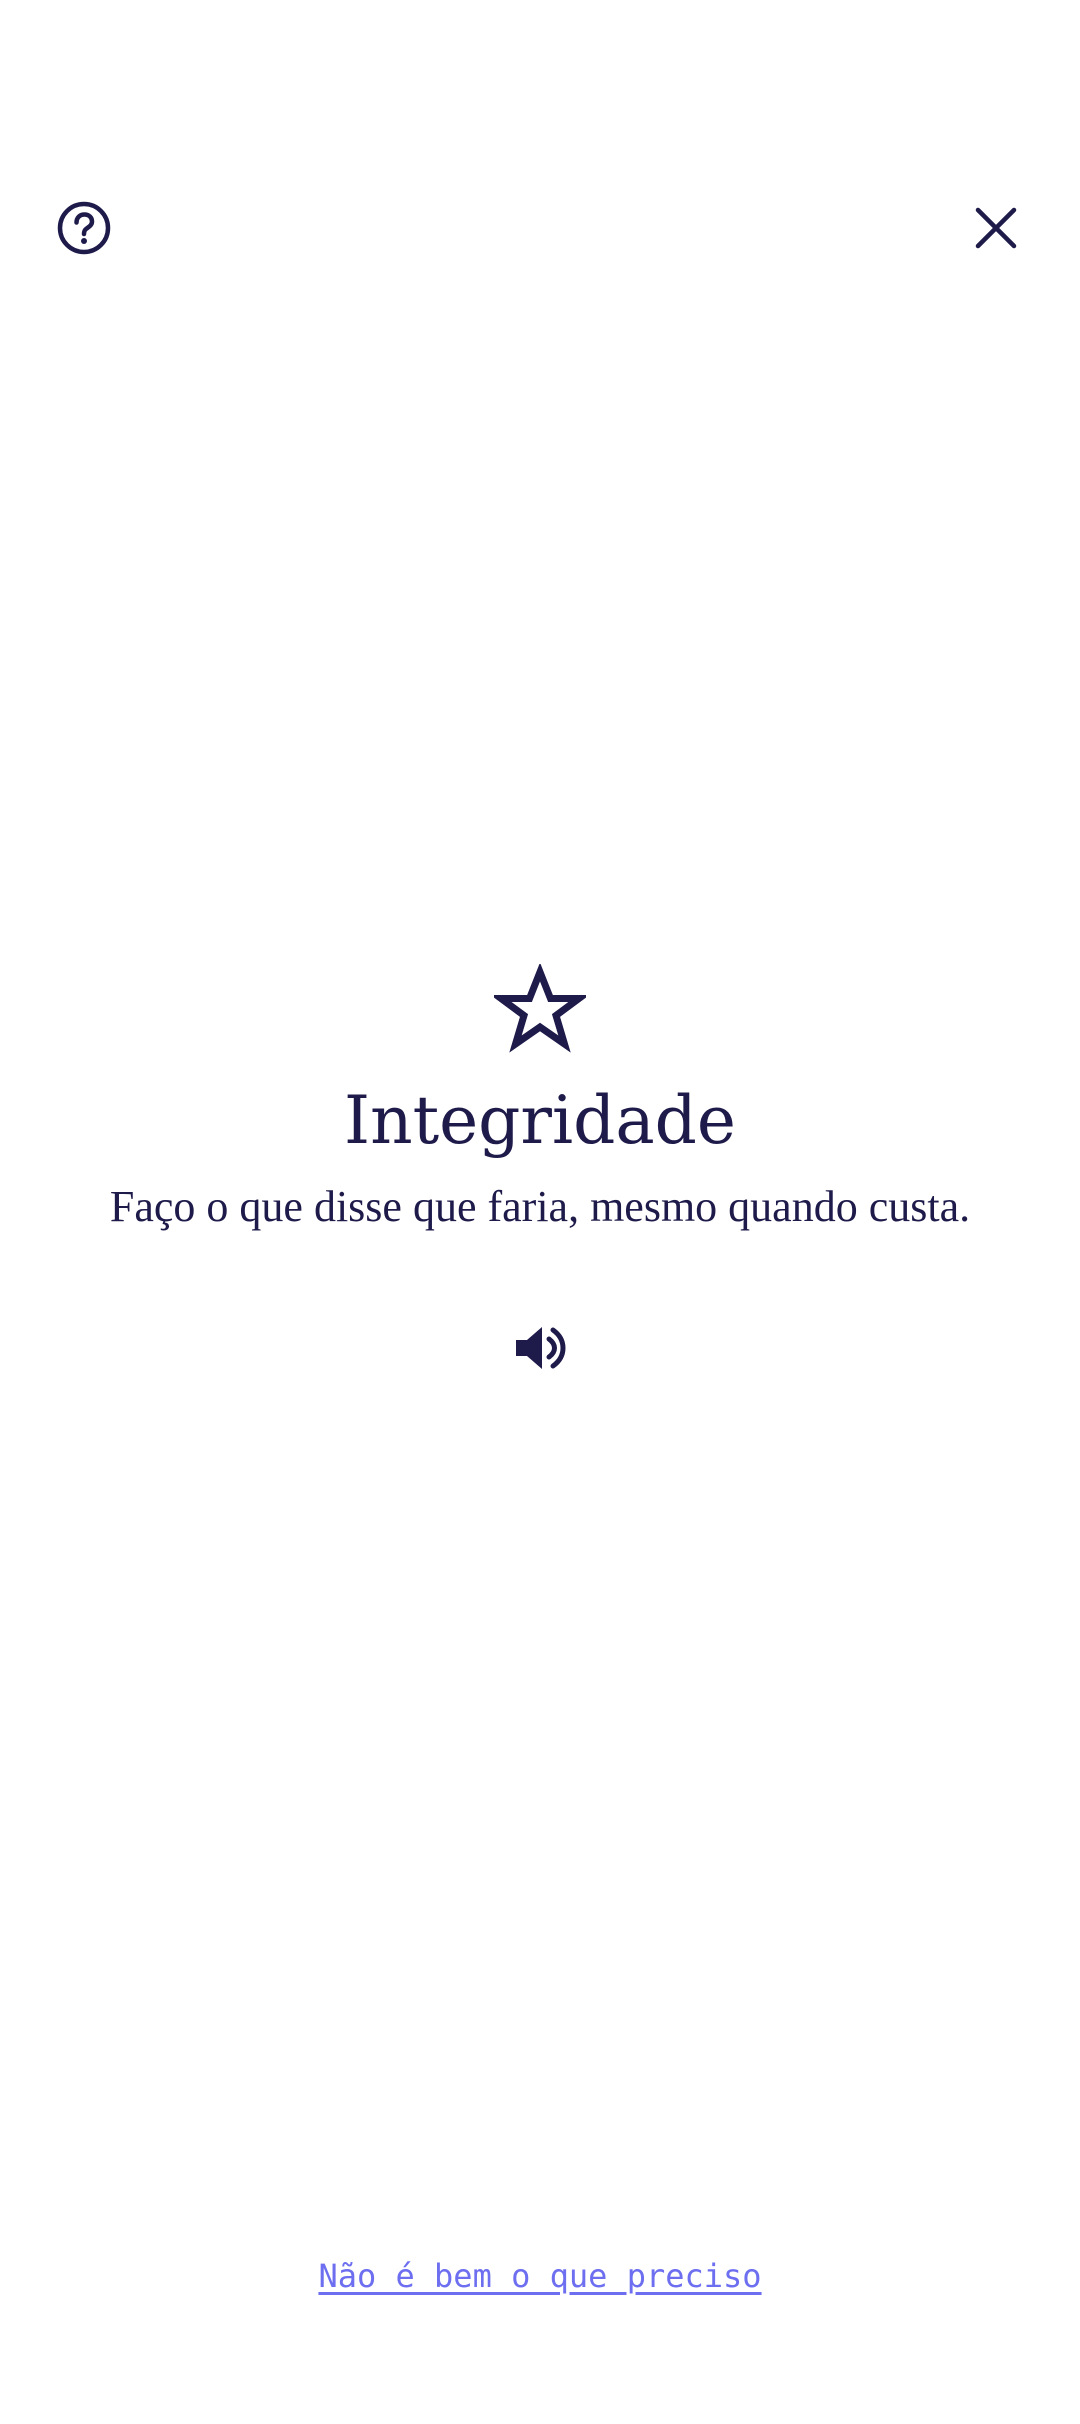 This screenshot has width=1080, height=2424. What do you see at coordinates (540, 2276) in the screenshot?
I see `not-what-i-need-link: Não é bem o que preciso` at bounding box center [540, 2276].